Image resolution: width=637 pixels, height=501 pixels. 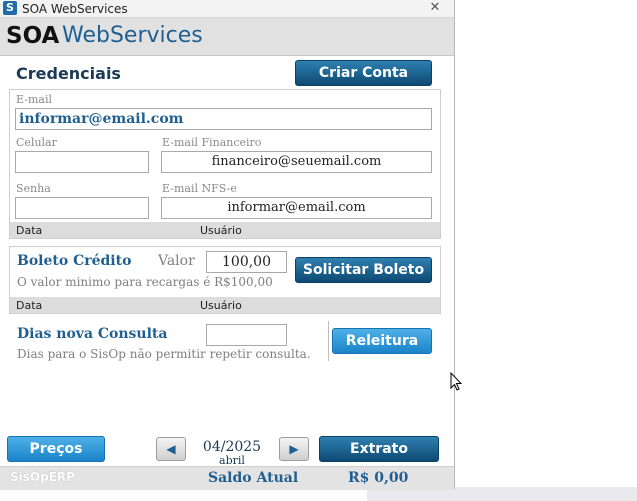 What do you see at coordinates (145, 282) in the screenshot?
I see `boleto-hint: O valor minimo para recargas é R$100,00` at bounding box center [145, 282].